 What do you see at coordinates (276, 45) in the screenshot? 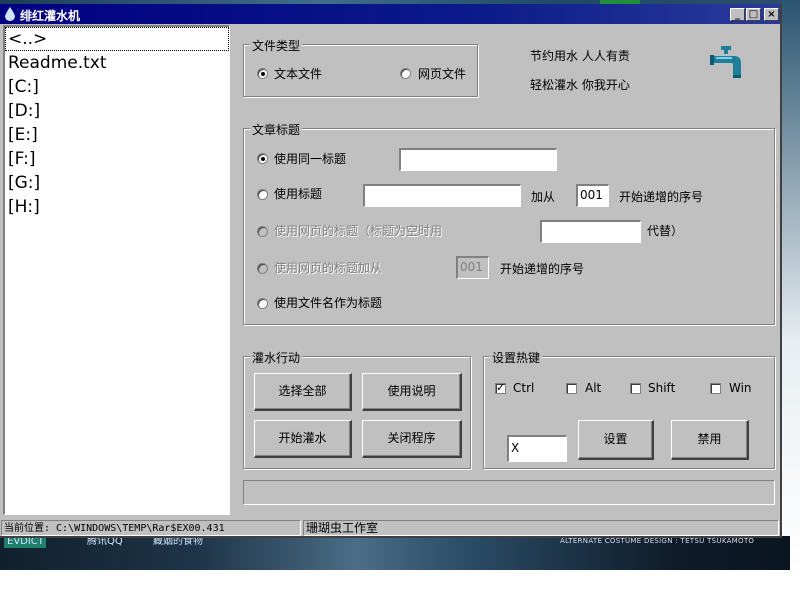
I see `file-type-group-title: 文件类型` at bounding box center [276, 45].